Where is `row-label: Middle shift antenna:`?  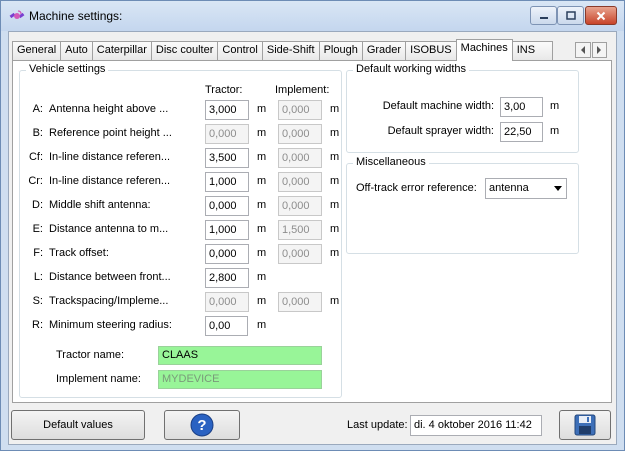 row-label: Middle shift antenna: is located at coordinates (100, 205).